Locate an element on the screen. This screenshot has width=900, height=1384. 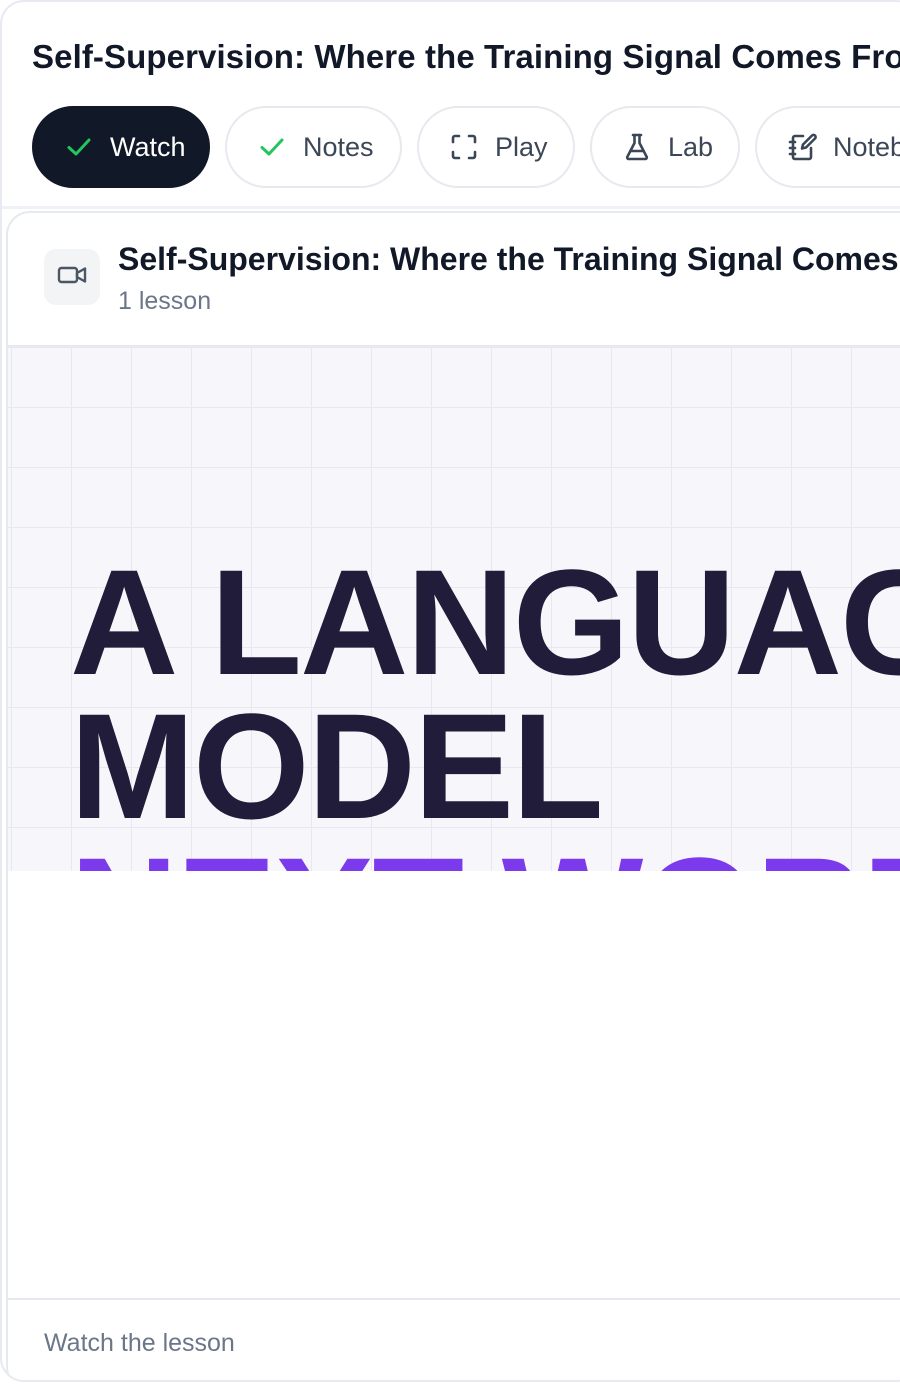
tab-label: Lab is located at coordinates (691, 146).